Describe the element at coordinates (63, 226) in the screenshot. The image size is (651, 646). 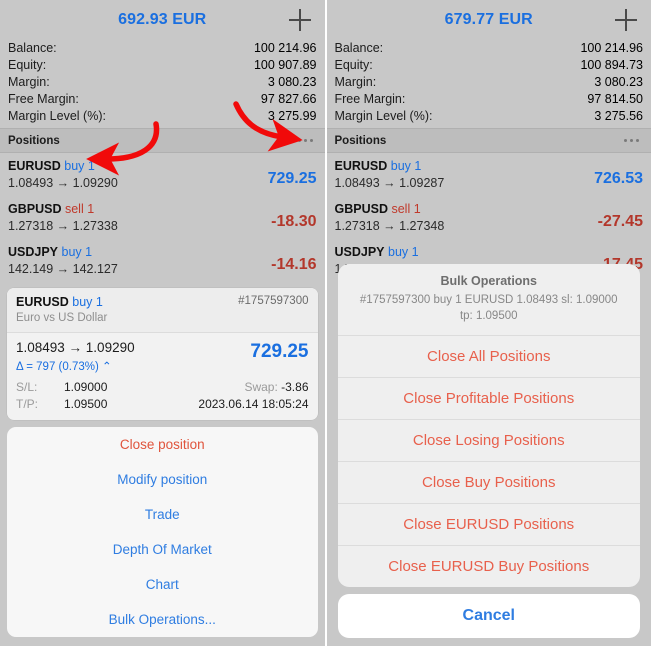
I see `position-prices: 1.27318 → 1.27338` at that location.